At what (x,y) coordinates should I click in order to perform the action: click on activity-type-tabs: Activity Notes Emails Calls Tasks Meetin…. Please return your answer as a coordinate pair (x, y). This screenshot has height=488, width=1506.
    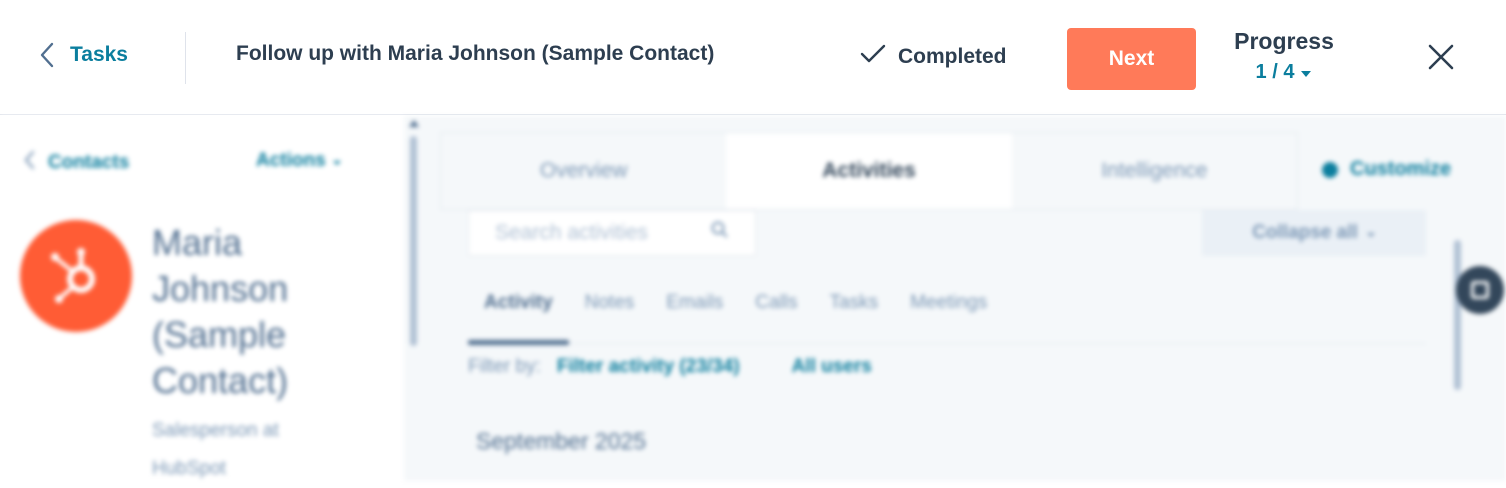
    Looking at the image, I should click on (947, 310).